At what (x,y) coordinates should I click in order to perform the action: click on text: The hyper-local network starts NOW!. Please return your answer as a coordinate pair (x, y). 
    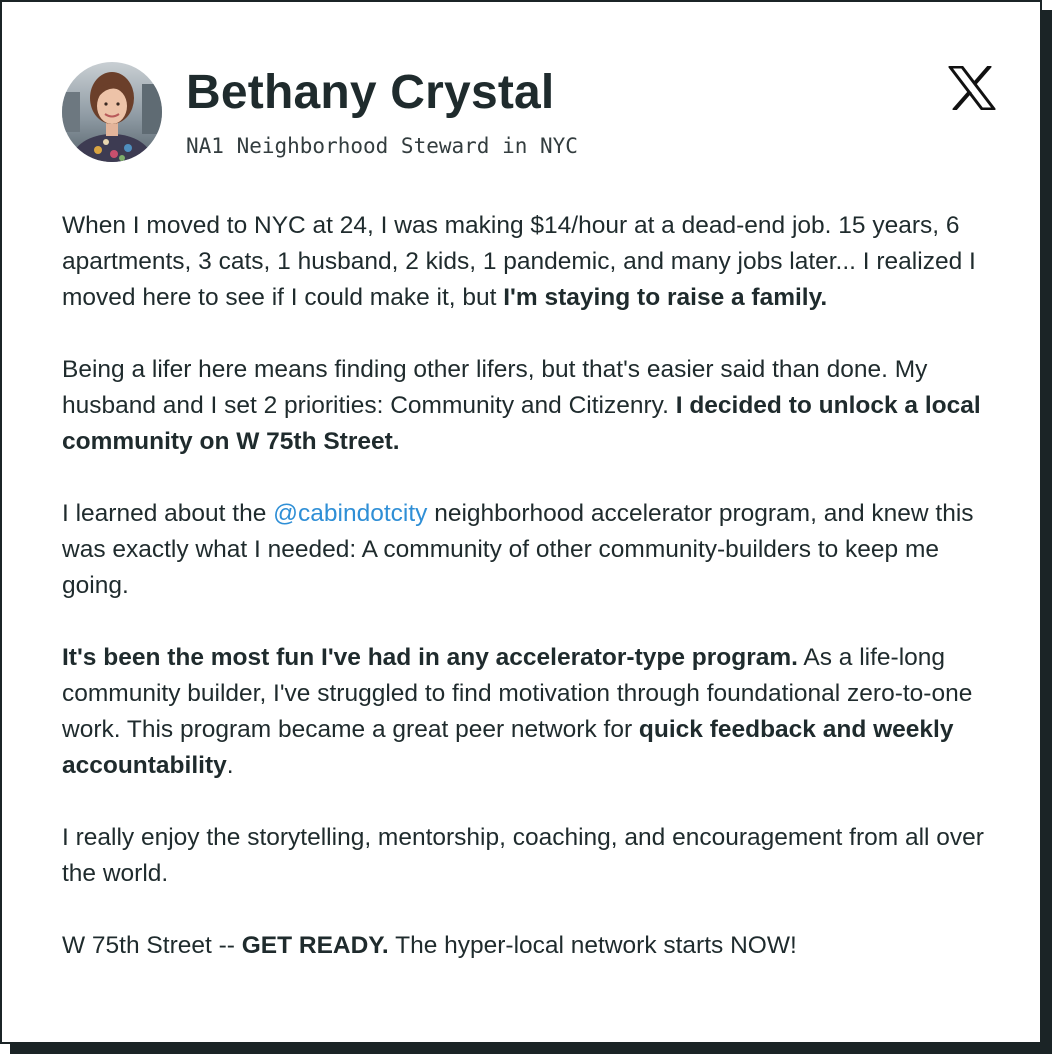
    Looking at the image, I should click on (592, 945).